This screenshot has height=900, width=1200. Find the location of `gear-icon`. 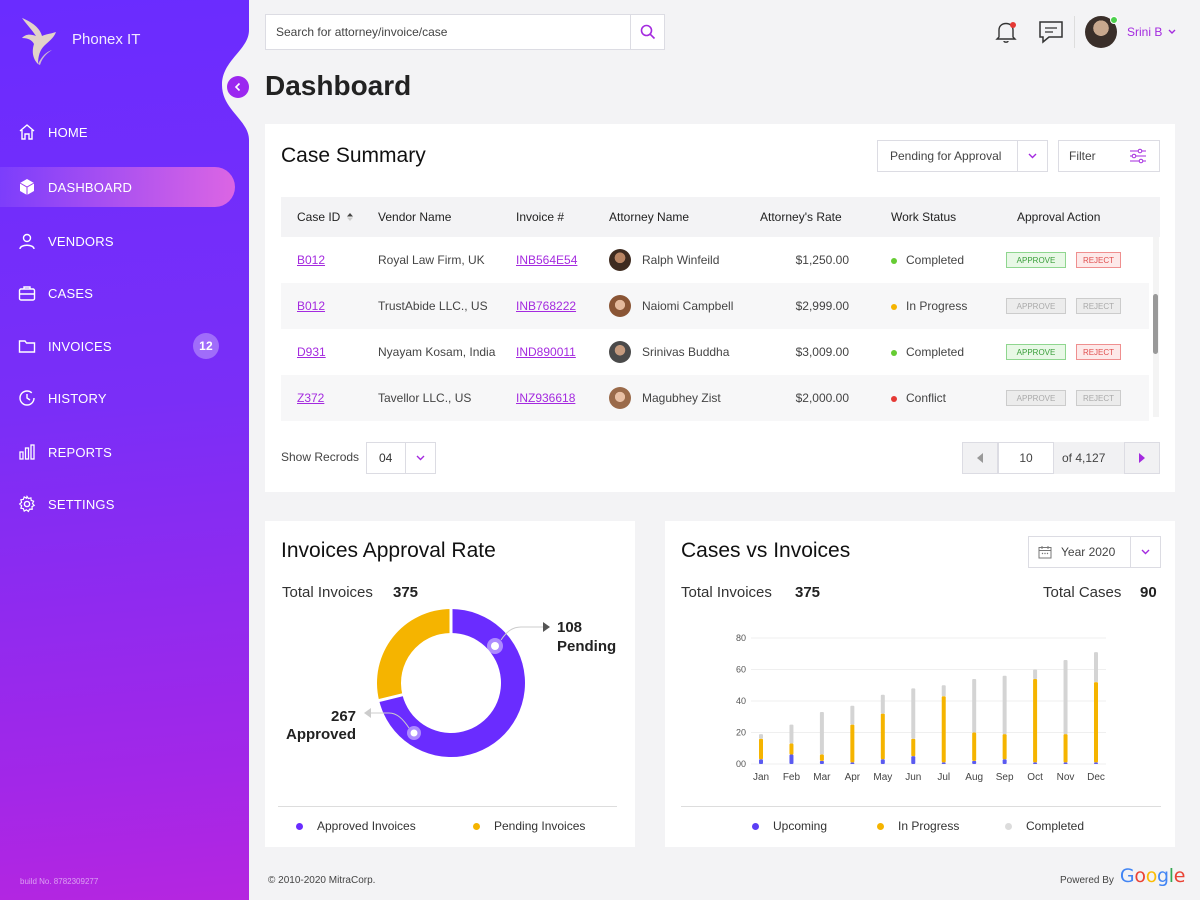

gear-icon is located at coordinates (27, 504).